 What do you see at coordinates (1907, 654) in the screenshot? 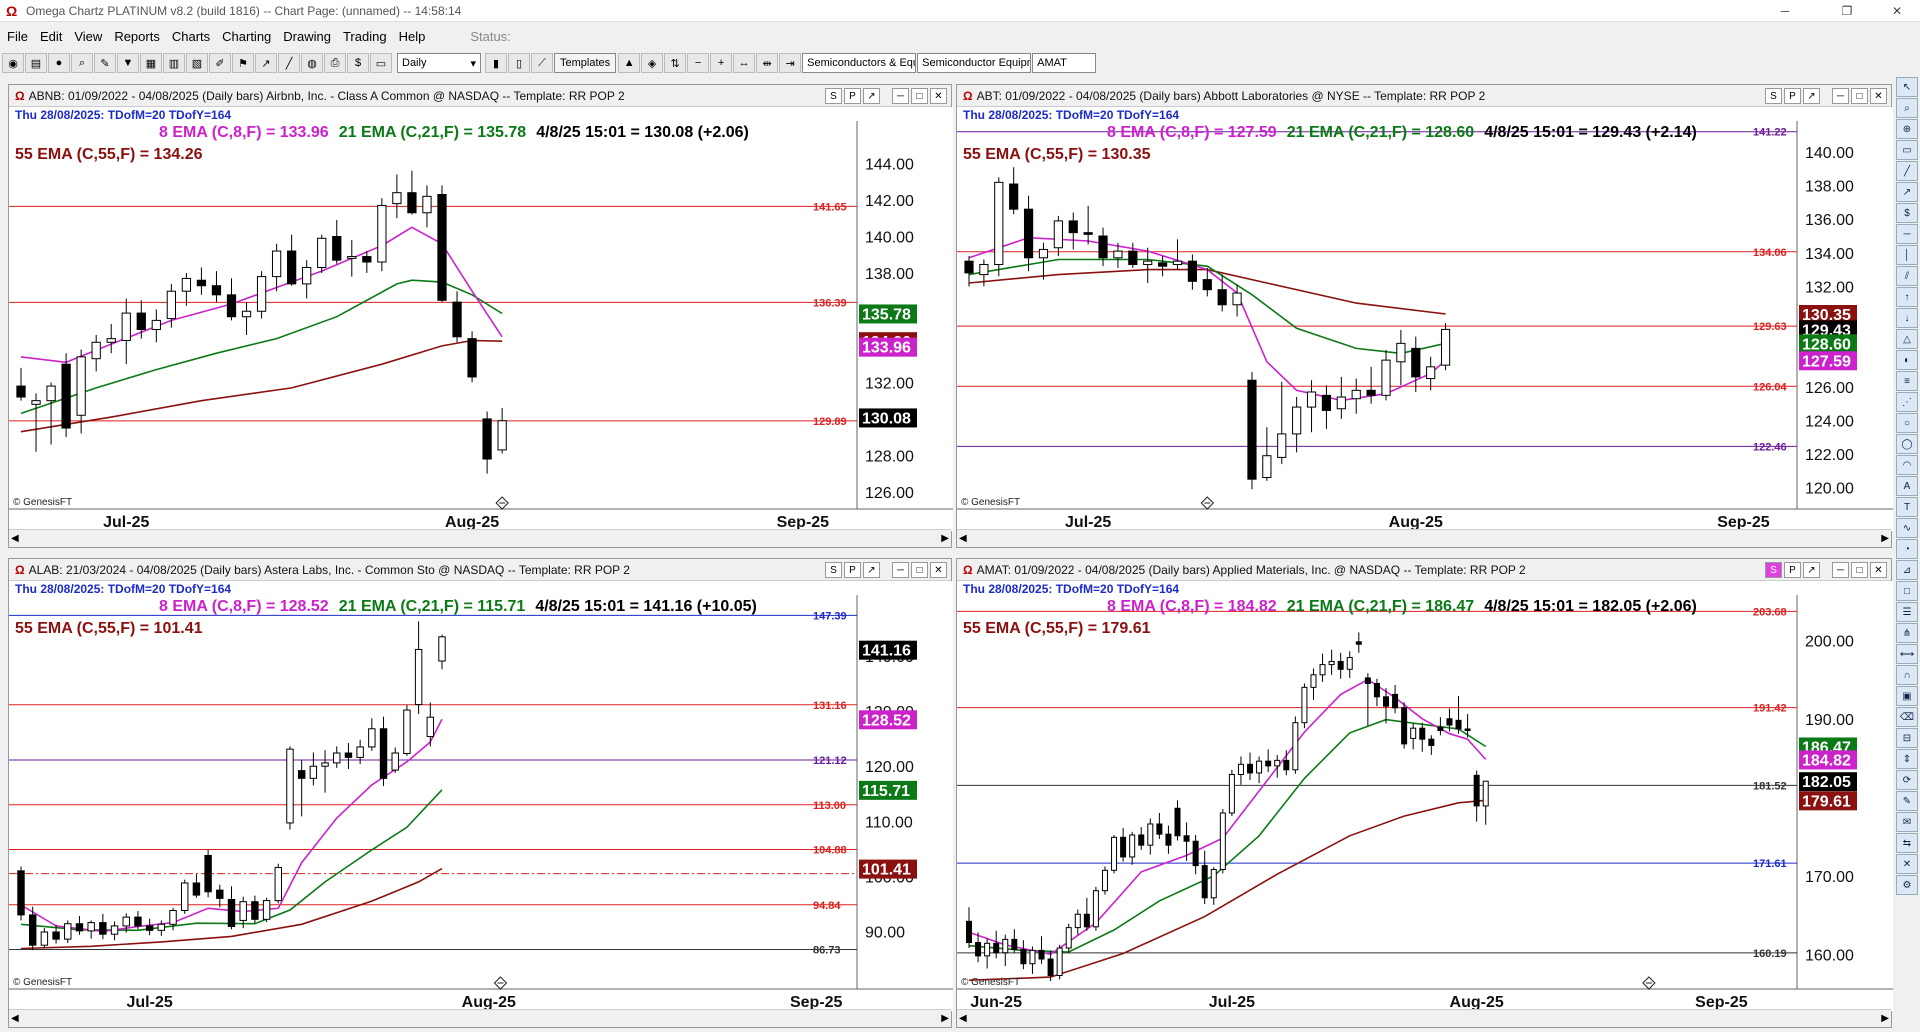
I see `measure-icon: ⟷` at bounding box center [1907, 654].